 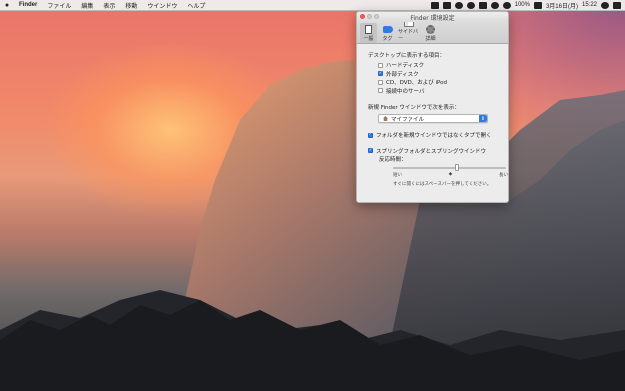 What do you see at coordinates (376, 16) in the screenshot?
I see `zoom-button` at bounding box center [376, 16].